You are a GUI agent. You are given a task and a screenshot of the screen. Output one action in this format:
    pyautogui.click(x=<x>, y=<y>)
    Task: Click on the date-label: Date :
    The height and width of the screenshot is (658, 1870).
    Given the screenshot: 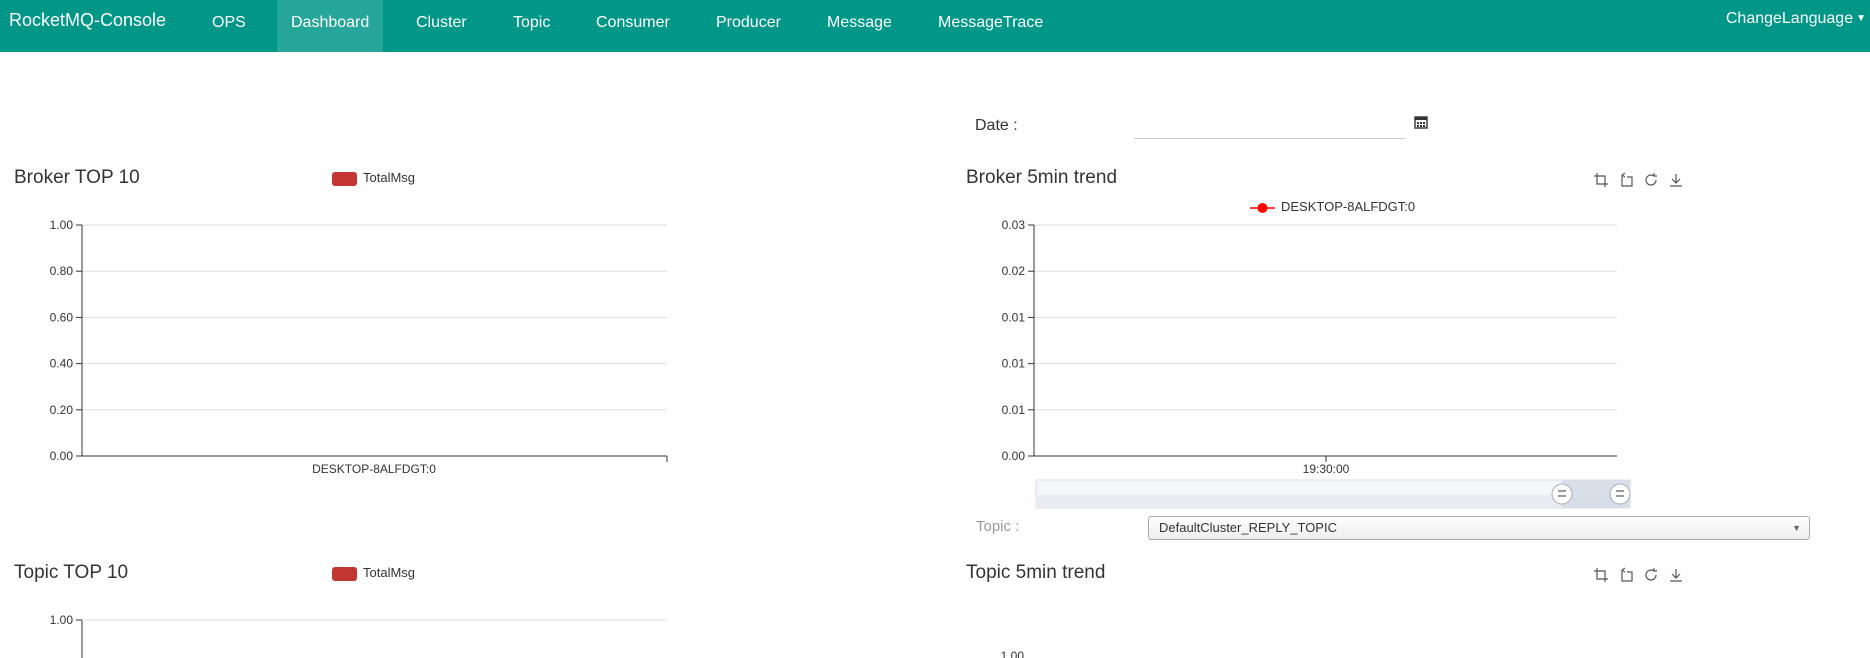 What is the action you would take?
    pyautogui.click(x=996, y=125)
    